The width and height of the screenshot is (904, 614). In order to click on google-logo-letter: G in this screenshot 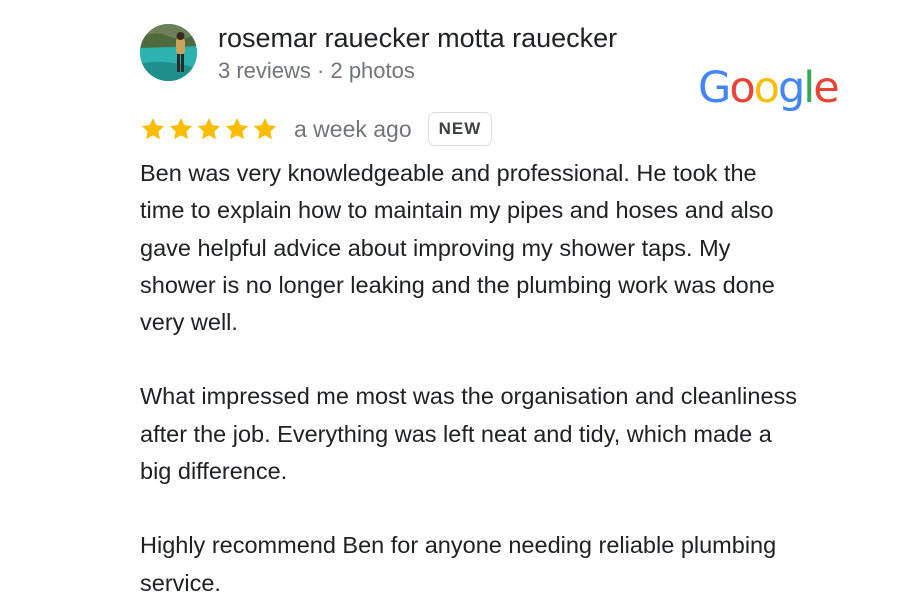, I will do `click(714, 88)`.